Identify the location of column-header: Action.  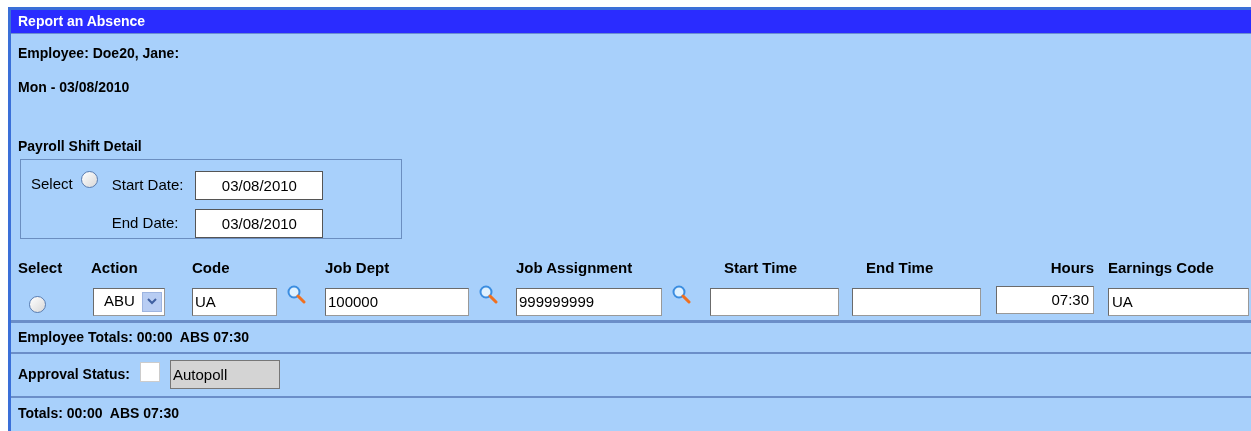
(114, 268).